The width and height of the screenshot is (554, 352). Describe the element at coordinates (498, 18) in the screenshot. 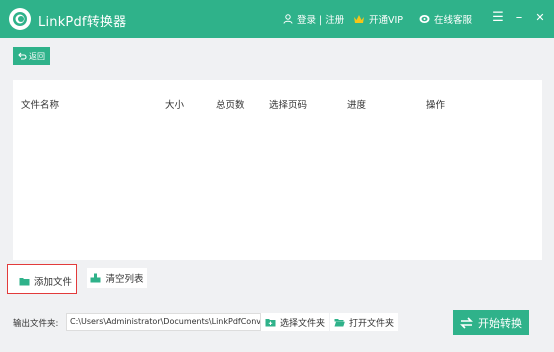

I see `menu-button: ☰` at that location.